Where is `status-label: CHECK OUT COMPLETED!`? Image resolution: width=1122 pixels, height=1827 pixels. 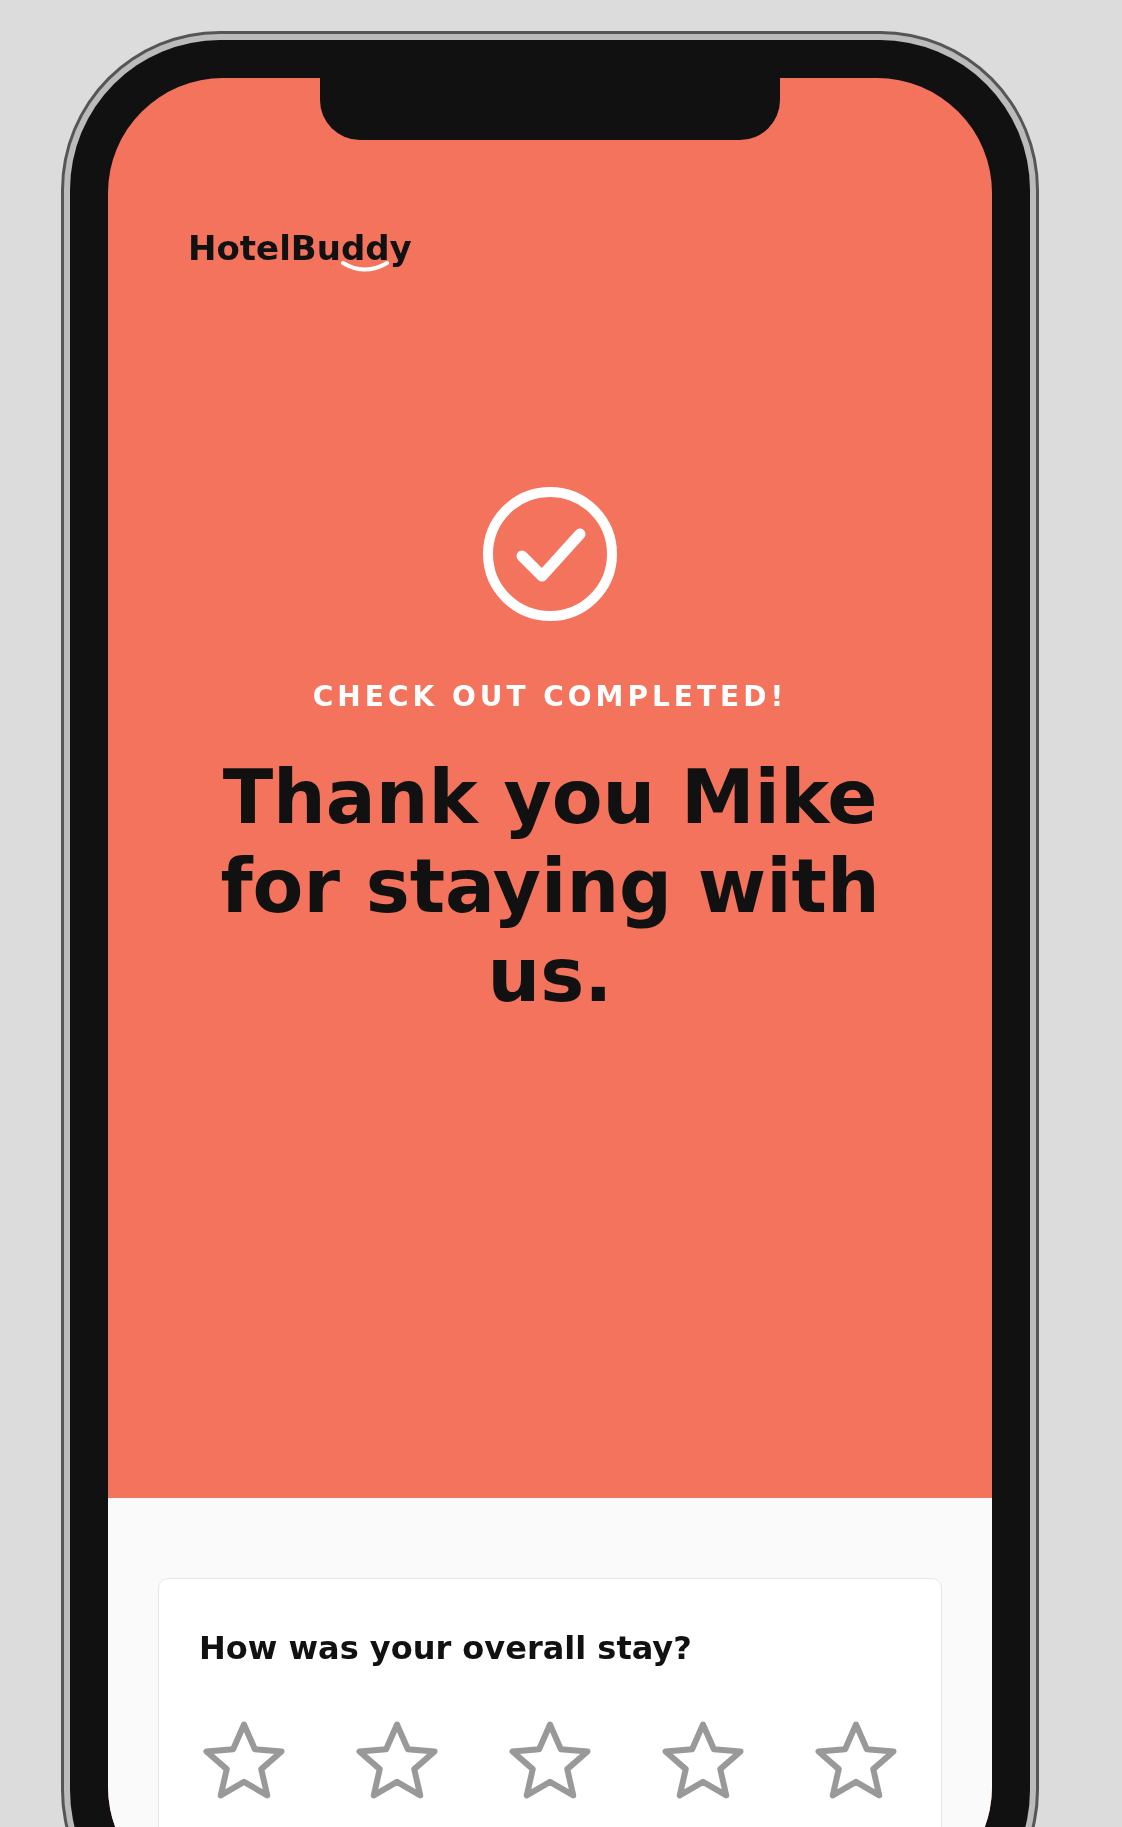
status-label: CHECK OUT COMPLETED! is located at coordinates (550, 696).